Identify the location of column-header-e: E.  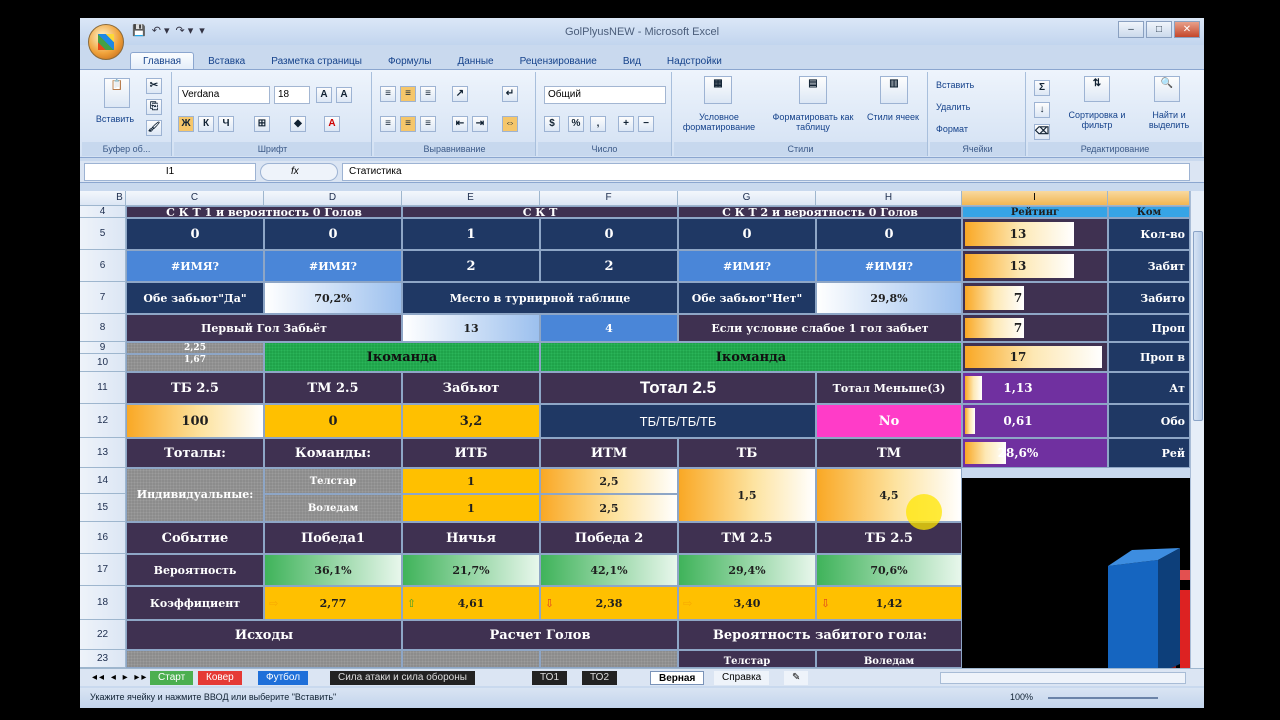
(471, 198).